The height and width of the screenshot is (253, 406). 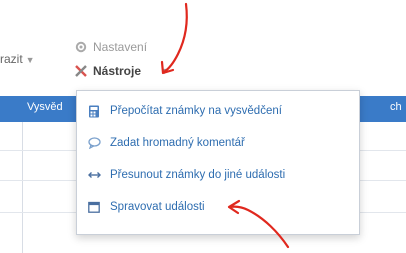 I want to click on tools-icon, so click(x=81, y=71).